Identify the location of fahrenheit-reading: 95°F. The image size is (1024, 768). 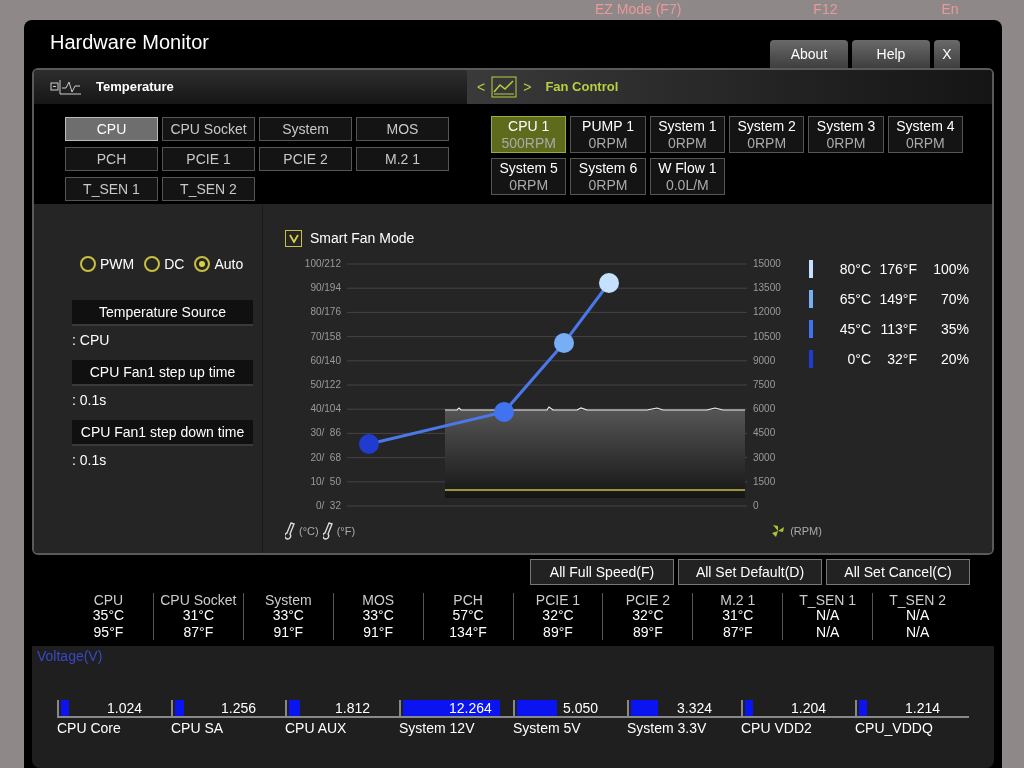
(108, 632).